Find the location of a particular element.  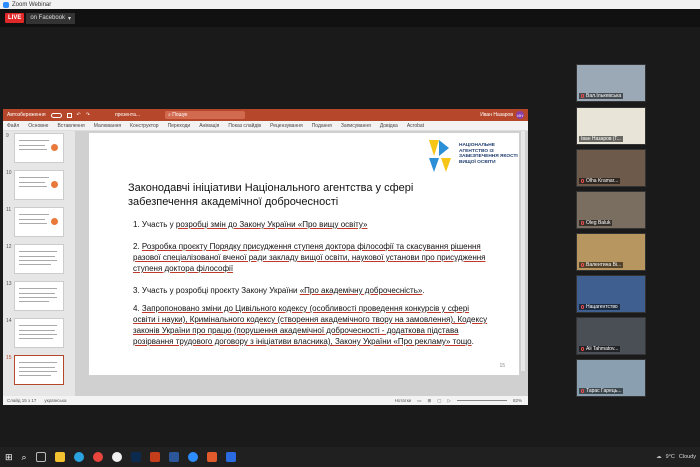

slideshow-icon: ▷ is located at coordinates (449, 401).